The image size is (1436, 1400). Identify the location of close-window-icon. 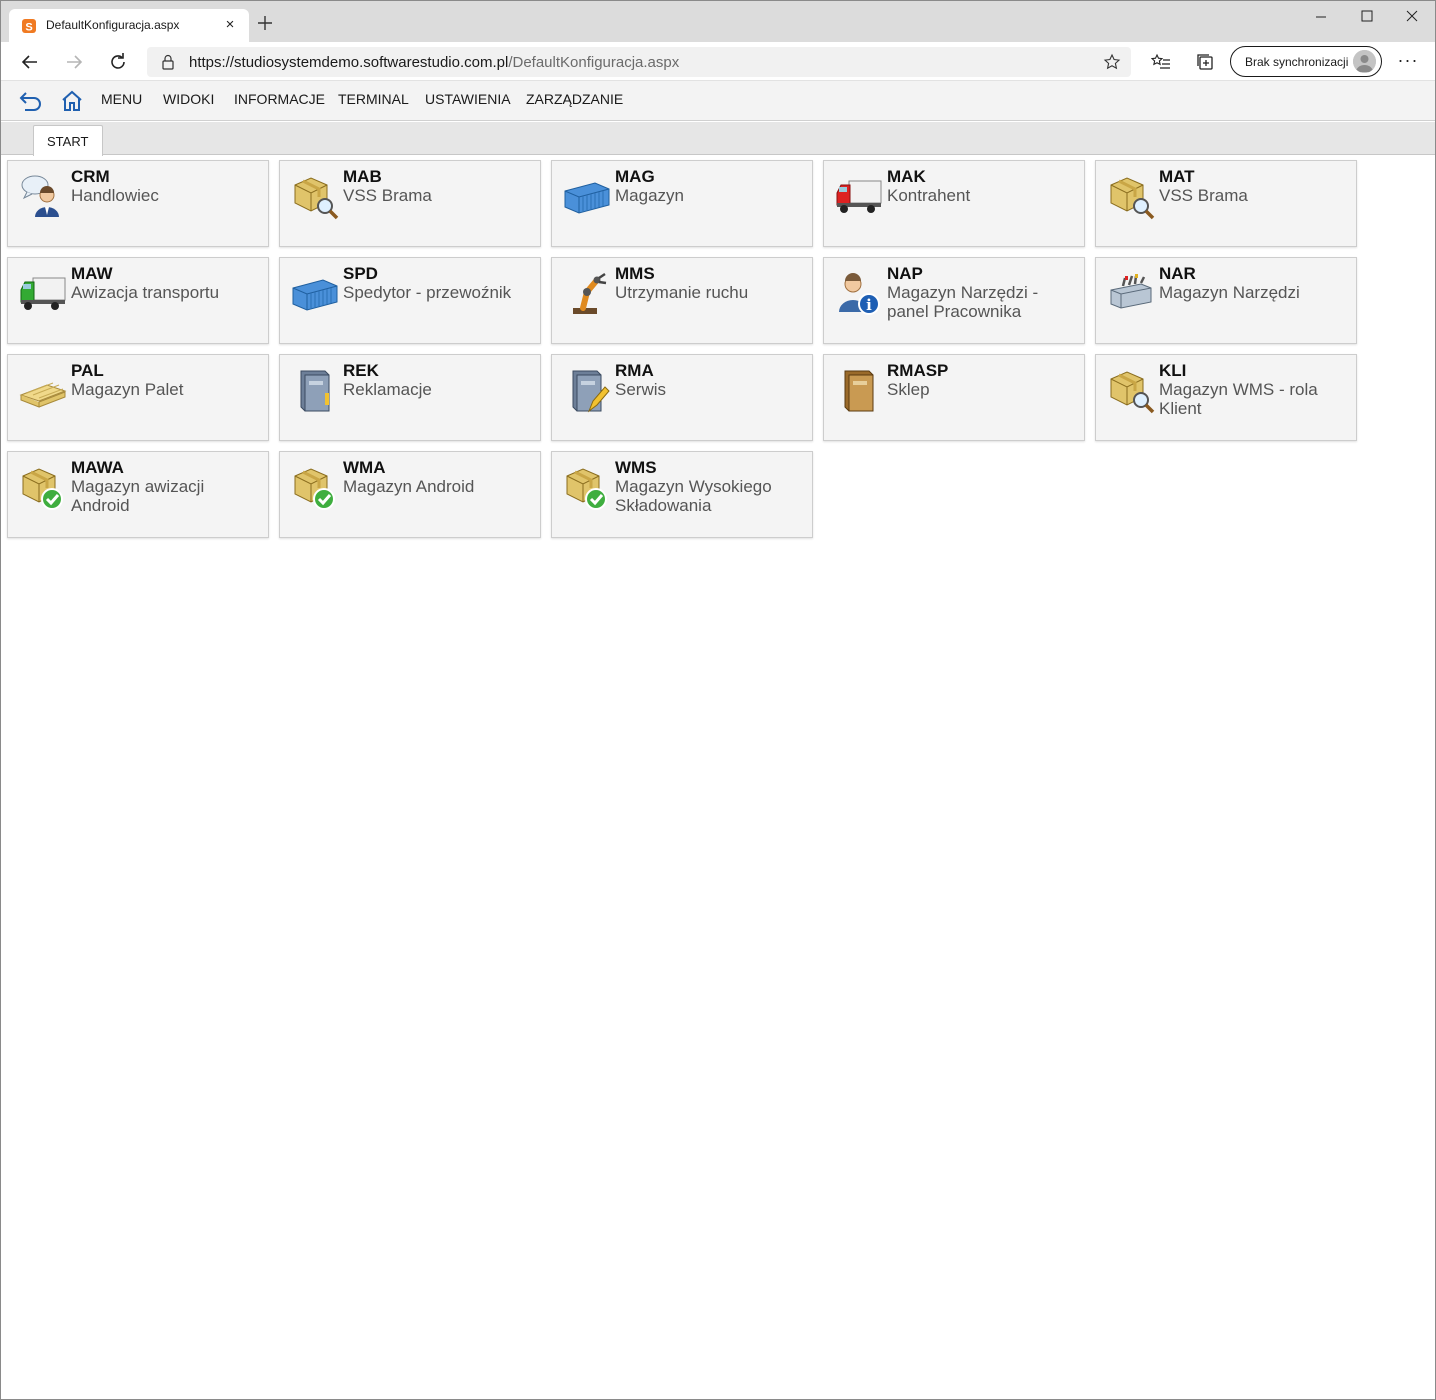
(1412, 17).